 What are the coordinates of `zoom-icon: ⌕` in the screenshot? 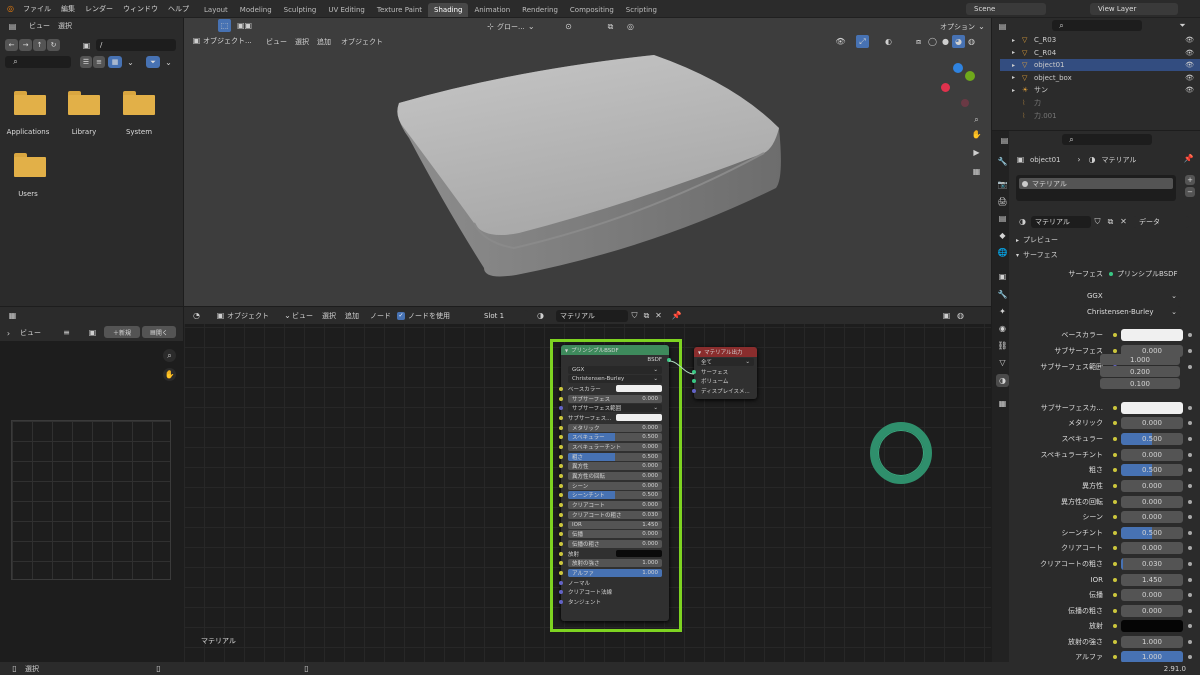 It's located at (169, 355).